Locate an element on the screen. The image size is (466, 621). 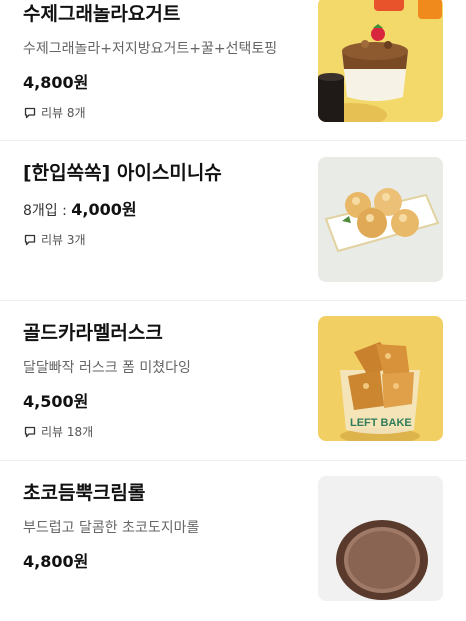
menu-item-name: 초코듬뿍크림롤 is located at coordinates (84, 493).